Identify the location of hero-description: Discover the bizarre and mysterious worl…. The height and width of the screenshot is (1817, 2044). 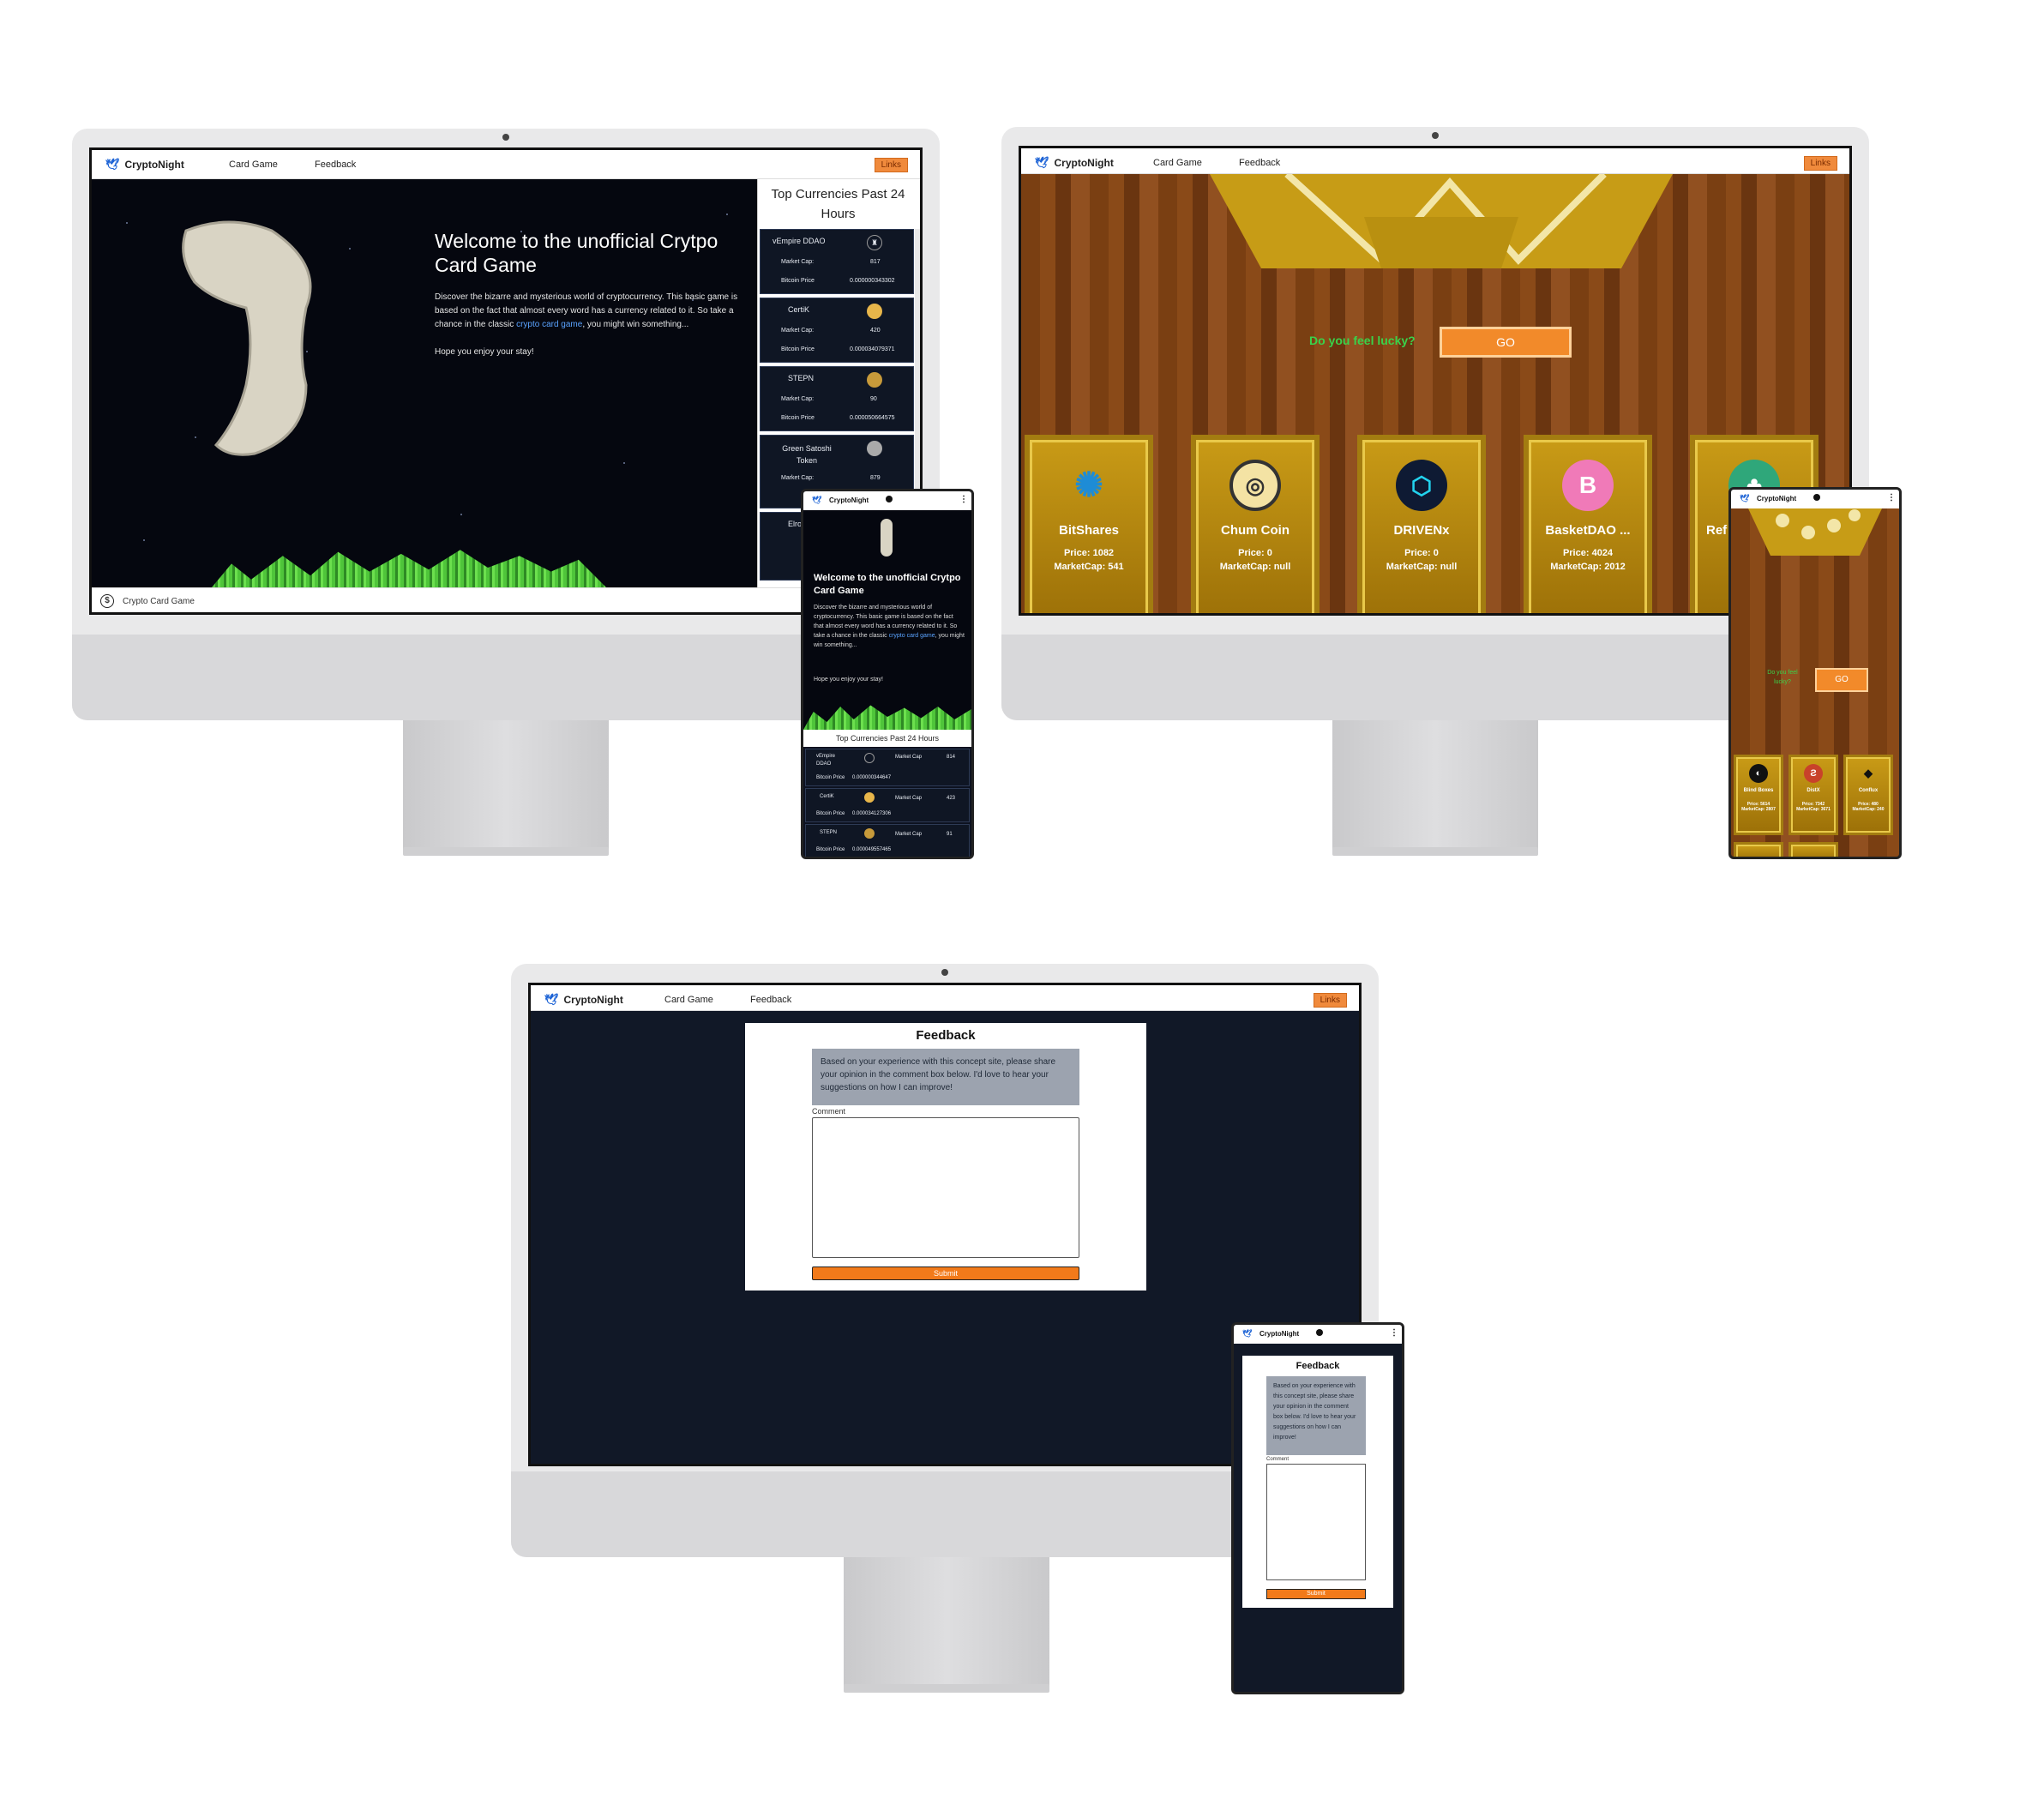
(590, 312).